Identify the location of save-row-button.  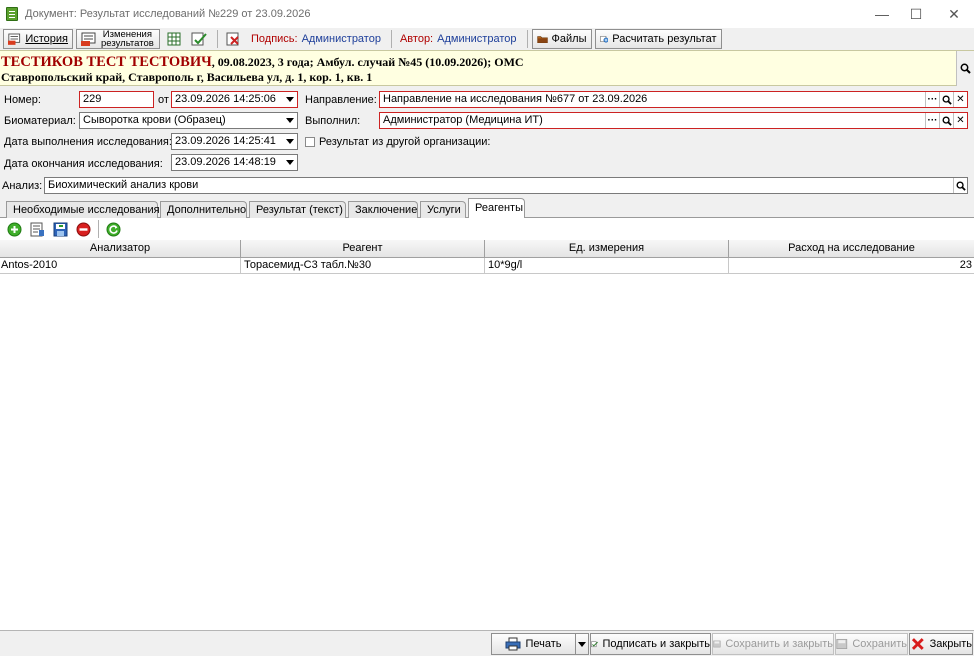
(60, 229).